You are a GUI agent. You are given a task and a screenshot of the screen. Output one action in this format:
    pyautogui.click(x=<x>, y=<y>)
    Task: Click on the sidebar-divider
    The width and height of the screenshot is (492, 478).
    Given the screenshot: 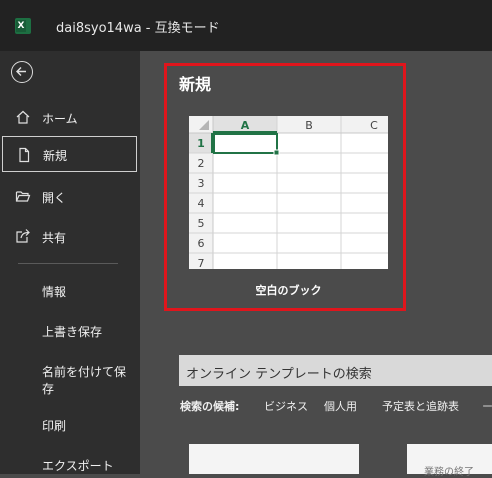 What is the action you would take?
    pyautogui.click(x=68, y=263)
    